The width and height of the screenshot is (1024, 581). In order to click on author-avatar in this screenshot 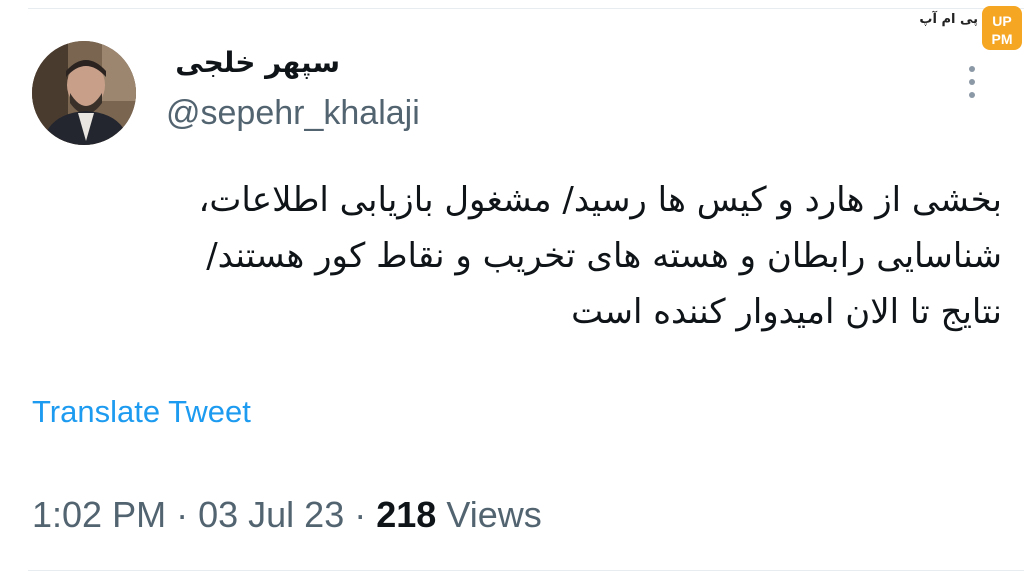, I will do `click(84, 93)`.